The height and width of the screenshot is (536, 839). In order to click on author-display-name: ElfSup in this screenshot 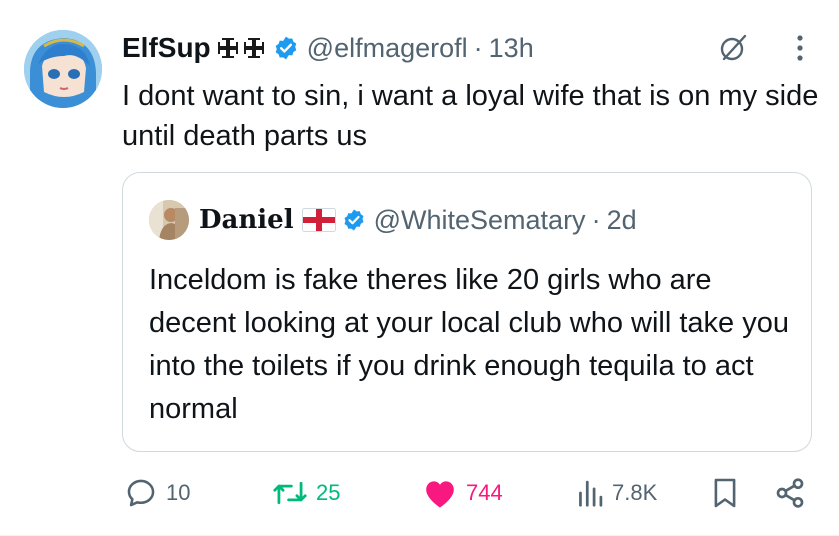, I will do `click(166, 48)`.